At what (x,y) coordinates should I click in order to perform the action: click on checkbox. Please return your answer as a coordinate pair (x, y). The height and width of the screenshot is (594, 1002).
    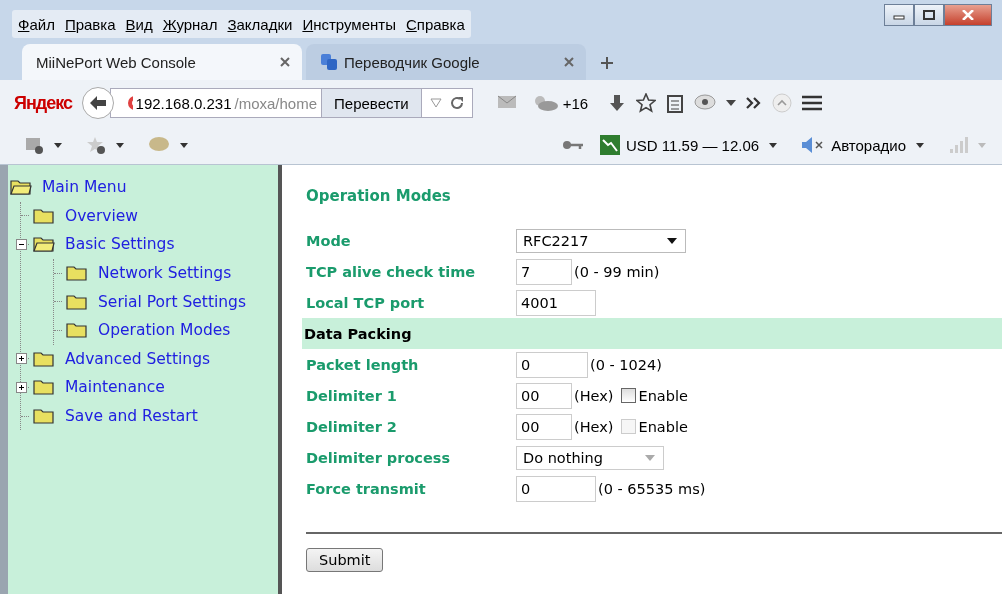
    Looking at the image, I should click on (629, 395).